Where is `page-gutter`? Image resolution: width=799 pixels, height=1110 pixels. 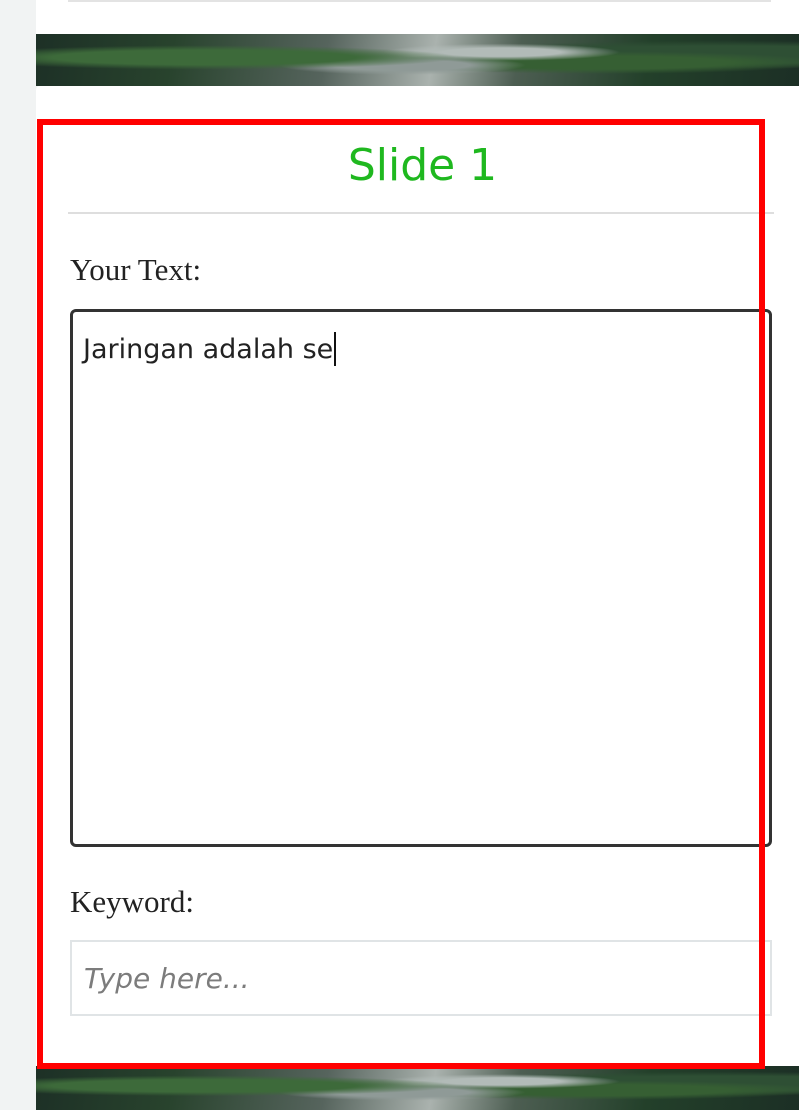 page-gutter is located at coordinates (18, 555).